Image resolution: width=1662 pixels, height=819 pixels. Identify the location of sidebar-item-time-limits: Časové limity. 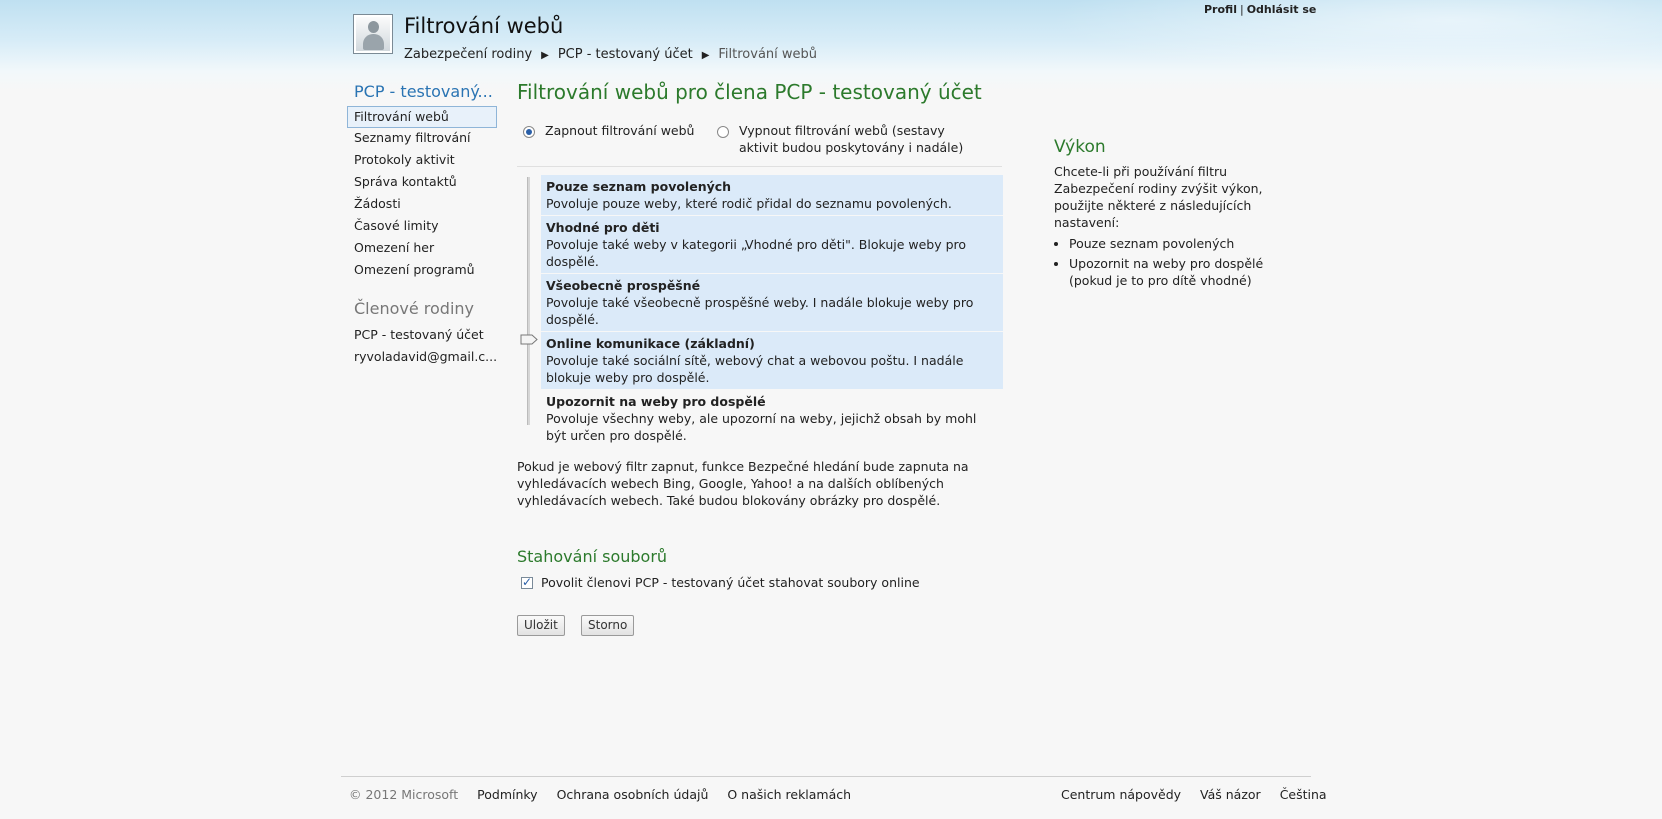
(422, 227).